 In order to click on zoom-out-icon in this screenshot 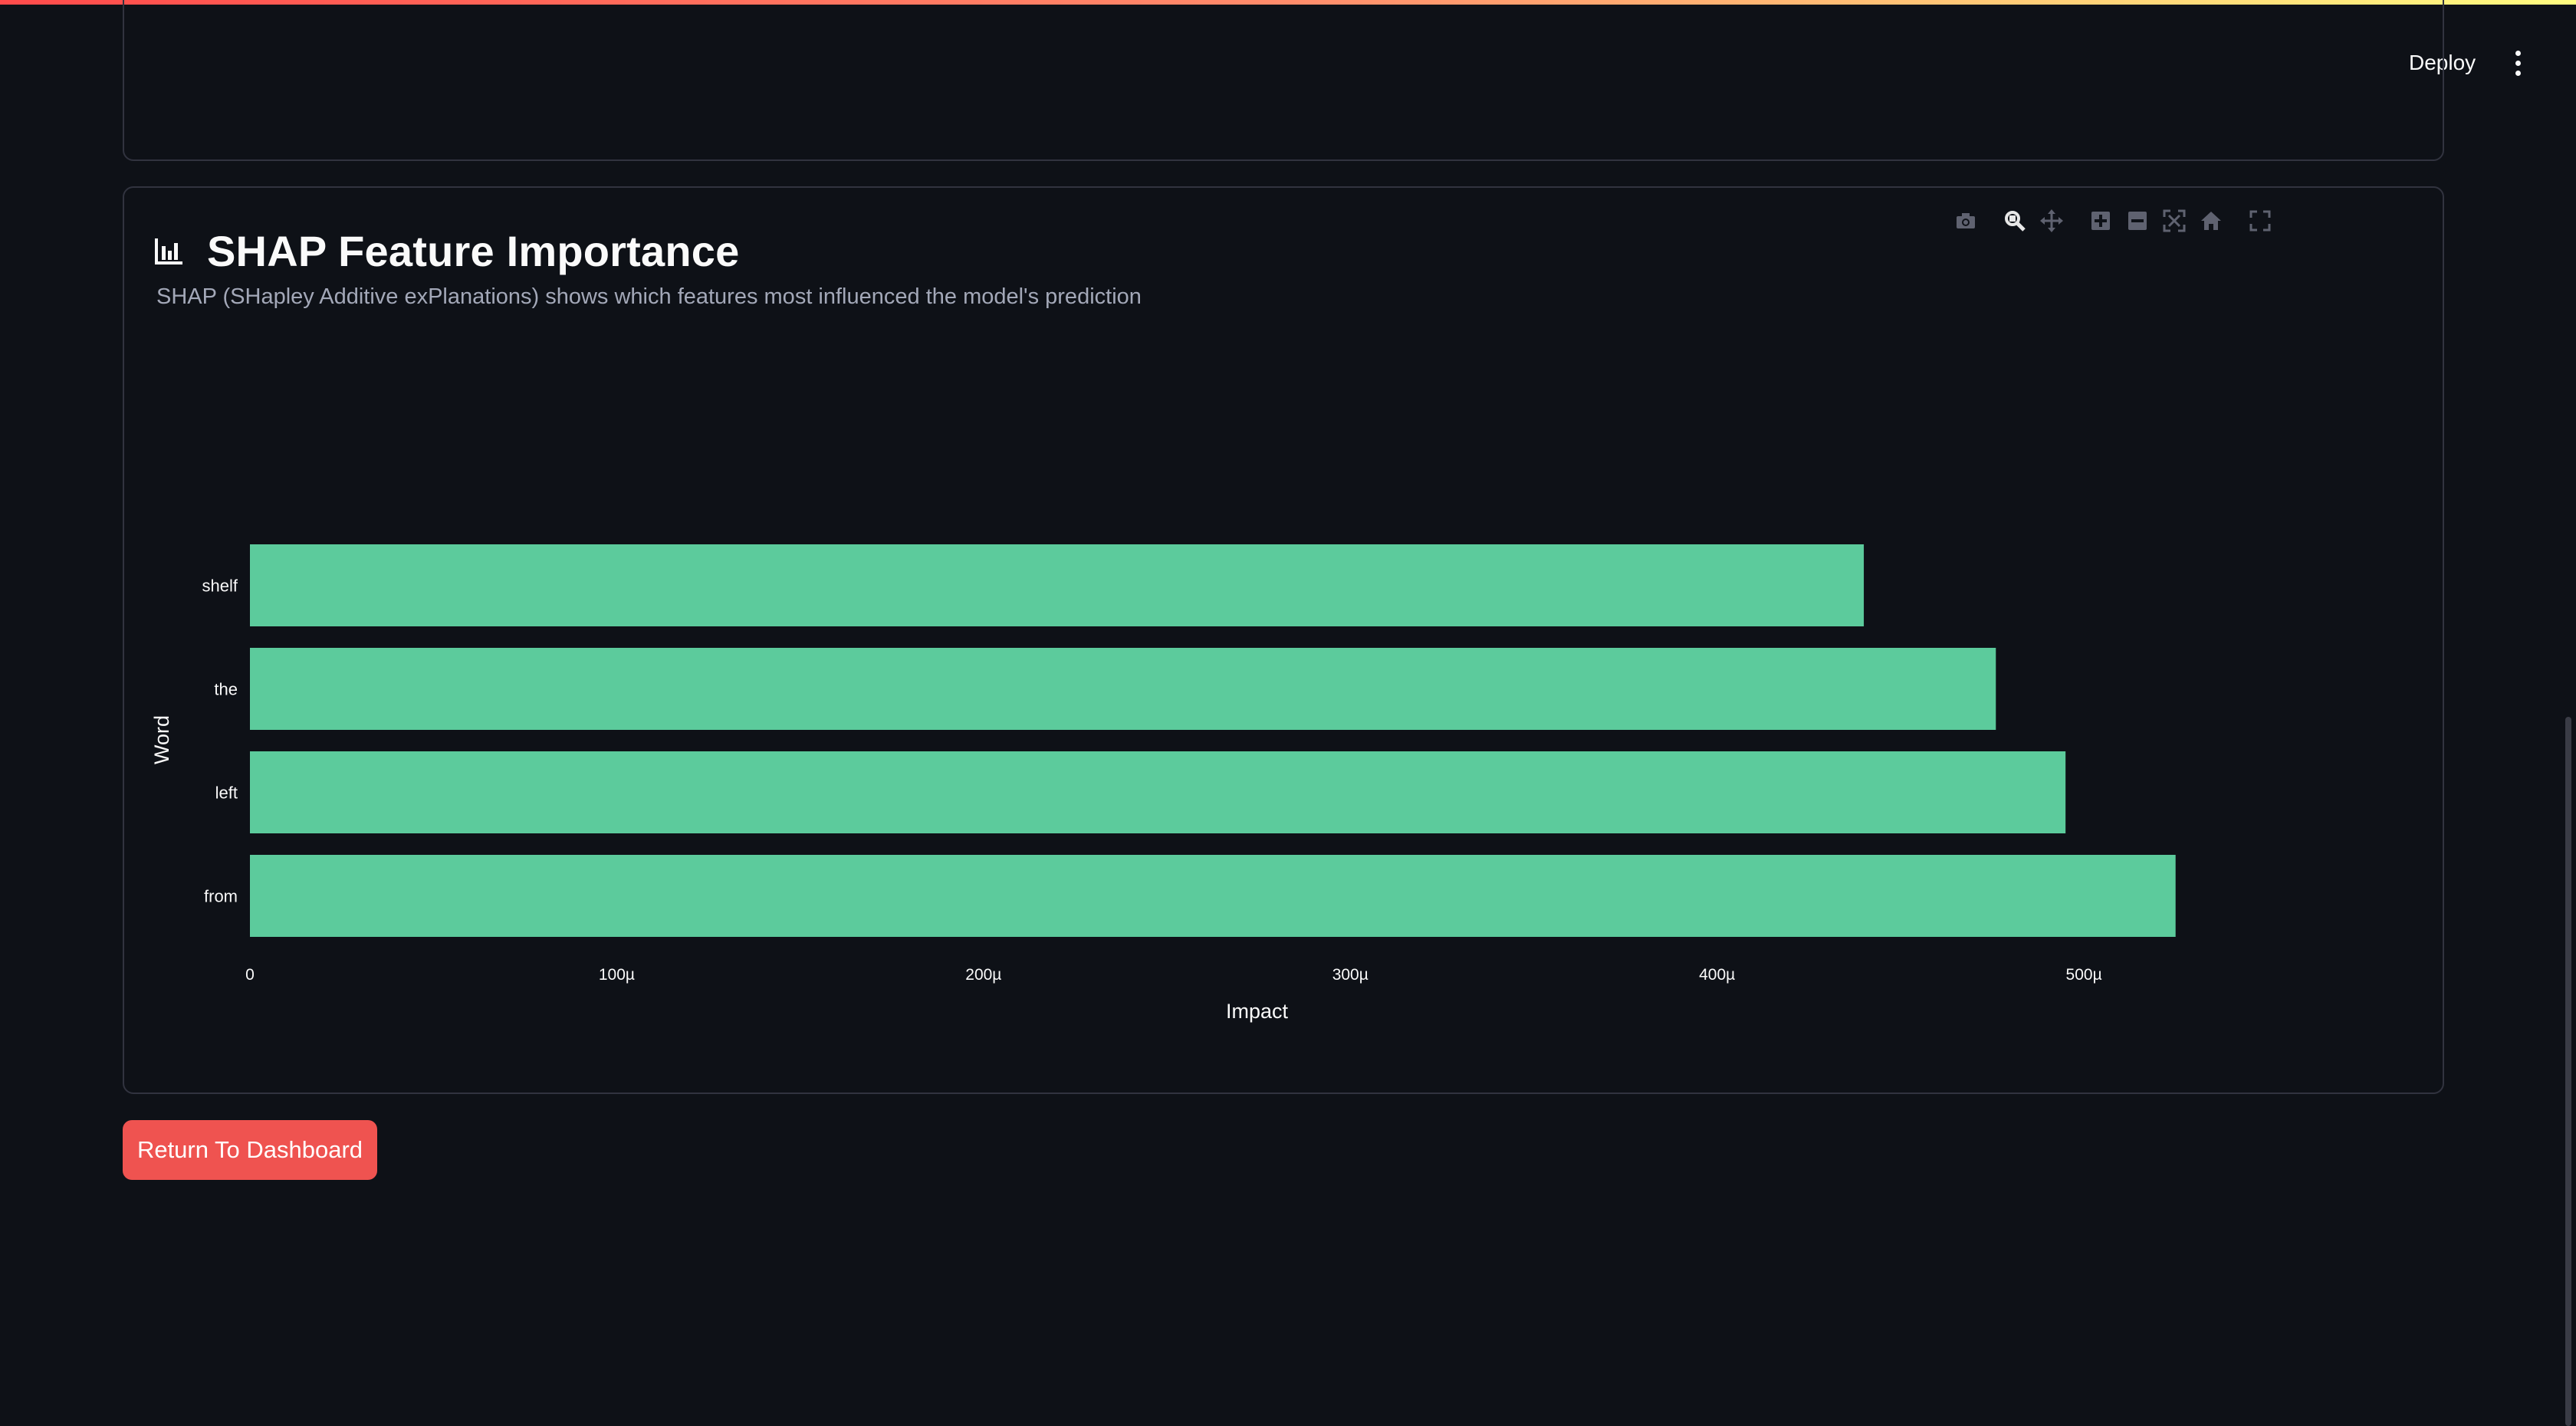, I will do `click(2137, 221)`.